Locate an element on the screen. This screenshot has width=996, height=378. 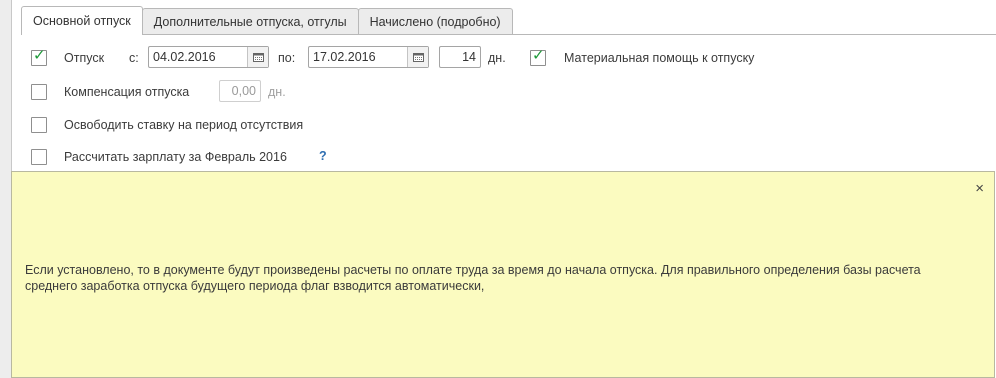
days-field: 14 is located at coordinates (460, 57).